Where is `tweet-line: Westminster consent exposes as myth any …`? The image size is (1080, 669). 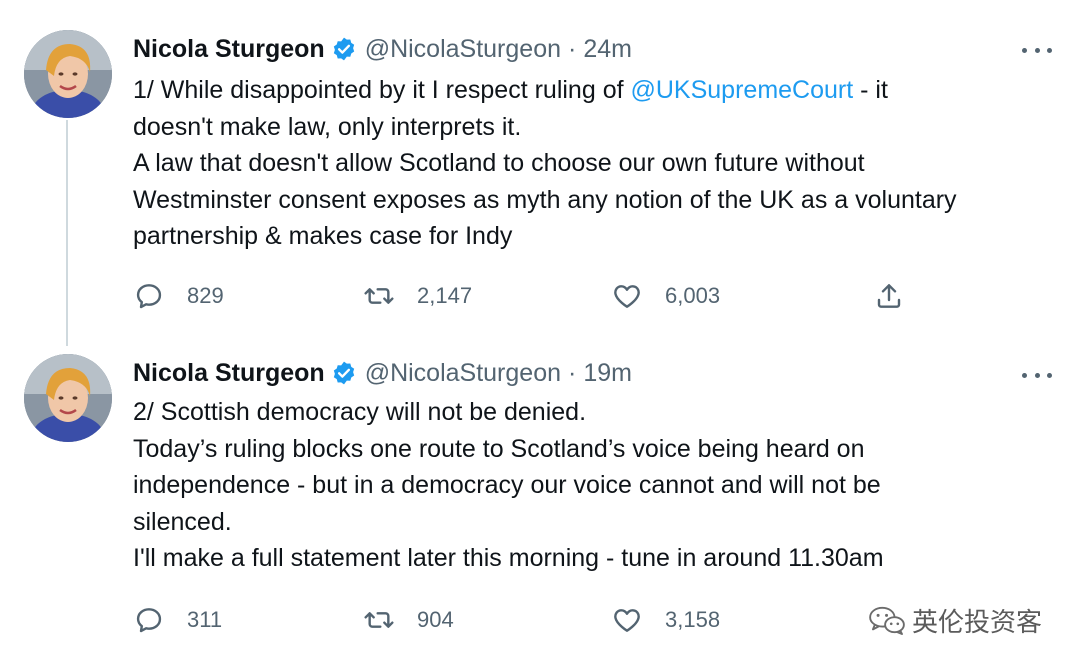
tweet-line: Westminster consent exposes as myth any … is located at coordinates (545, 199).